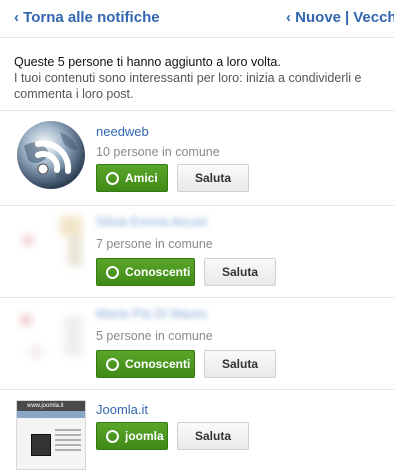 The height and width of the screenshot is (476, 394). What do you see at coordinates (51, 435) in the screenshot?
I see `joomla-site-thumbnail: www.joomla.it` at bounding box center [51, 435].